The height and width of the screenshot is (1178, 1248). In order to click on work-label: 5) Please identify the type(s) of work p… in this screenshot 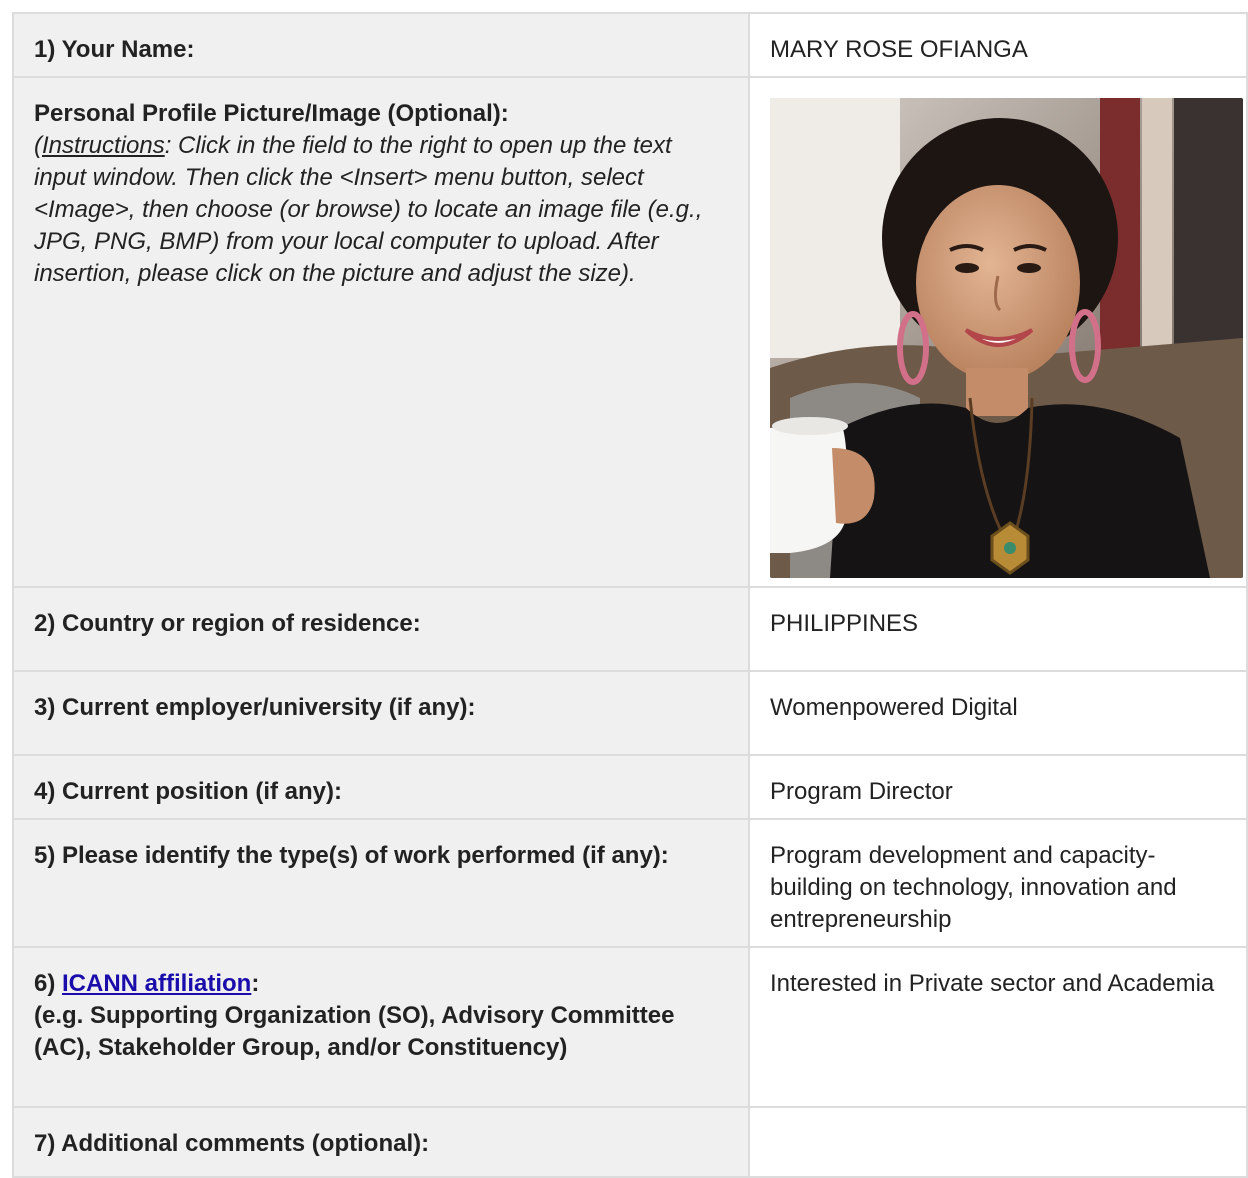, I will do `click(351, 855)`.